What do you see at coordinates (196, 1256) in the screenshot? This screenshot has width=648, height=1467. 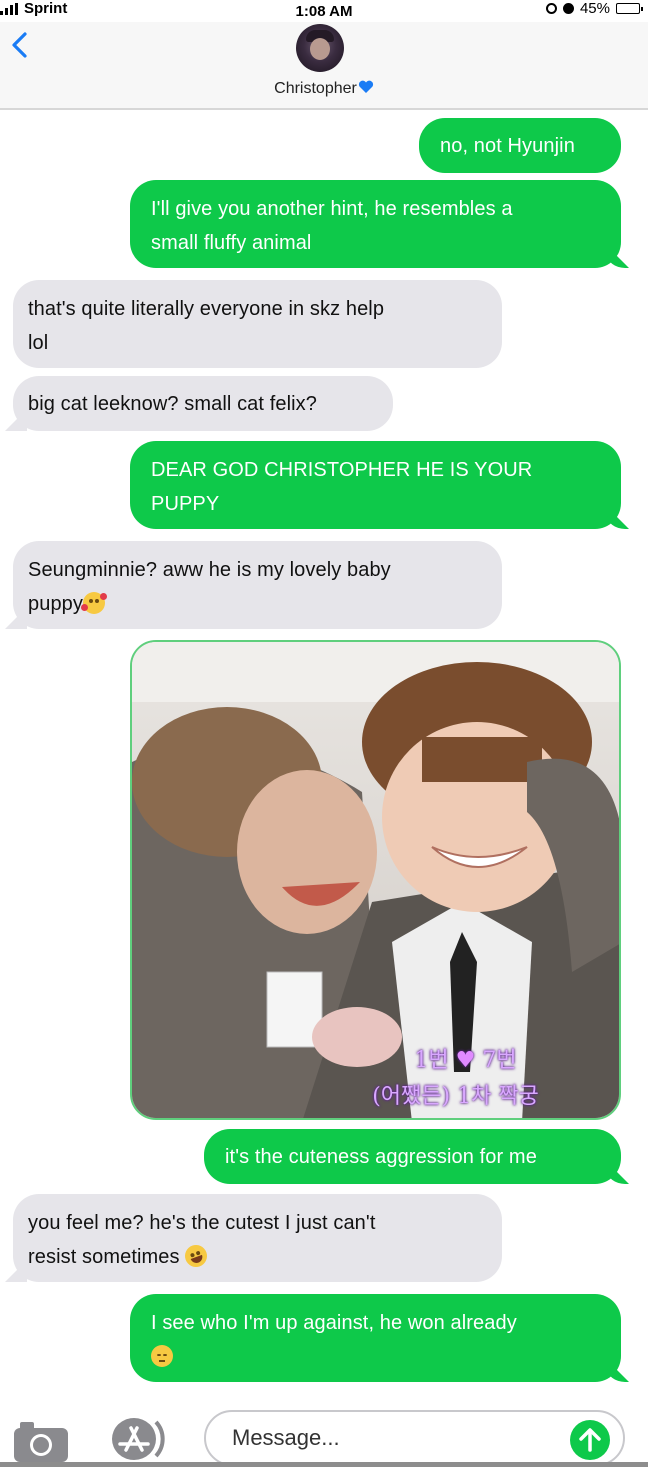 I see `rolling-laughing-icon` at bounding box center [196, 1256].